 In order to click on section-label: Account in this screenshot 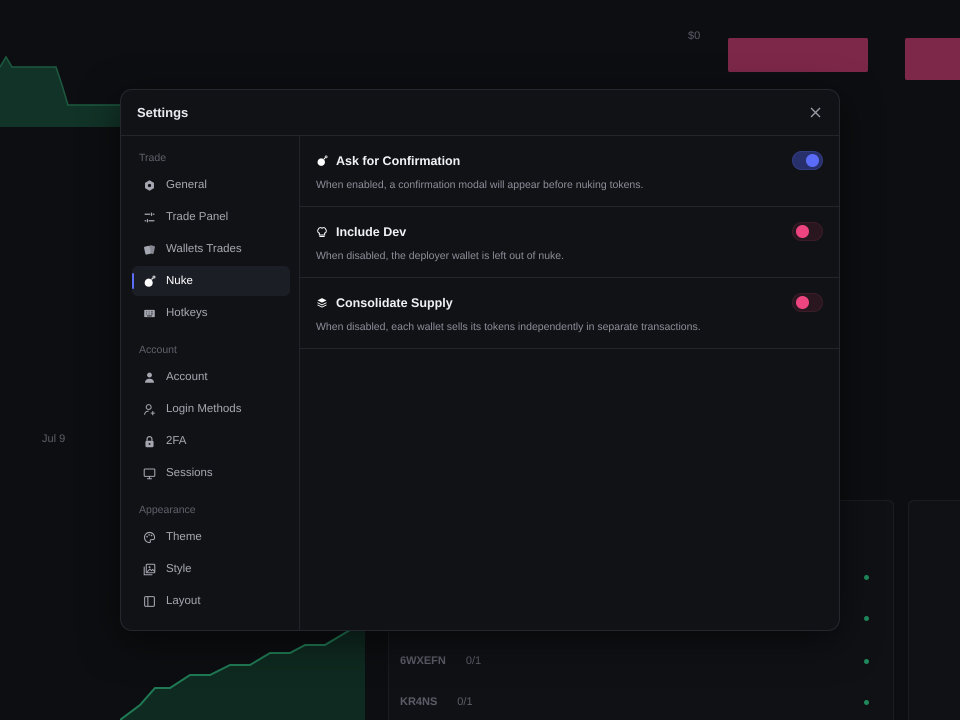, I will do `click(158, 350)`.